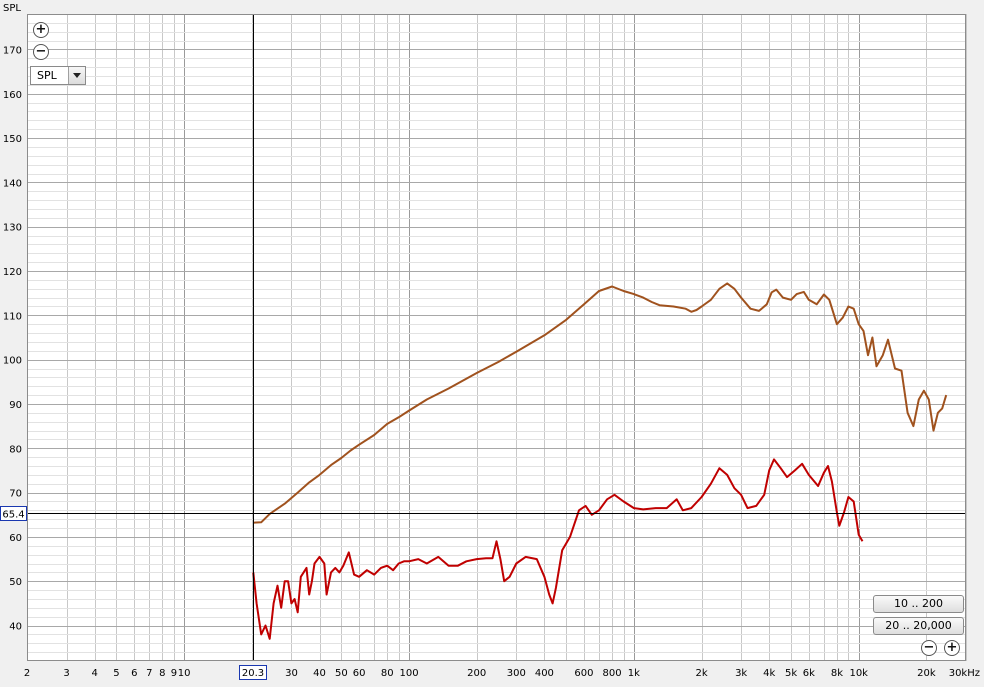 Image resolution: width=984 pixels, height=687 pixels. I want to click on x-zoom-out-icon: −, so click(929, 648).